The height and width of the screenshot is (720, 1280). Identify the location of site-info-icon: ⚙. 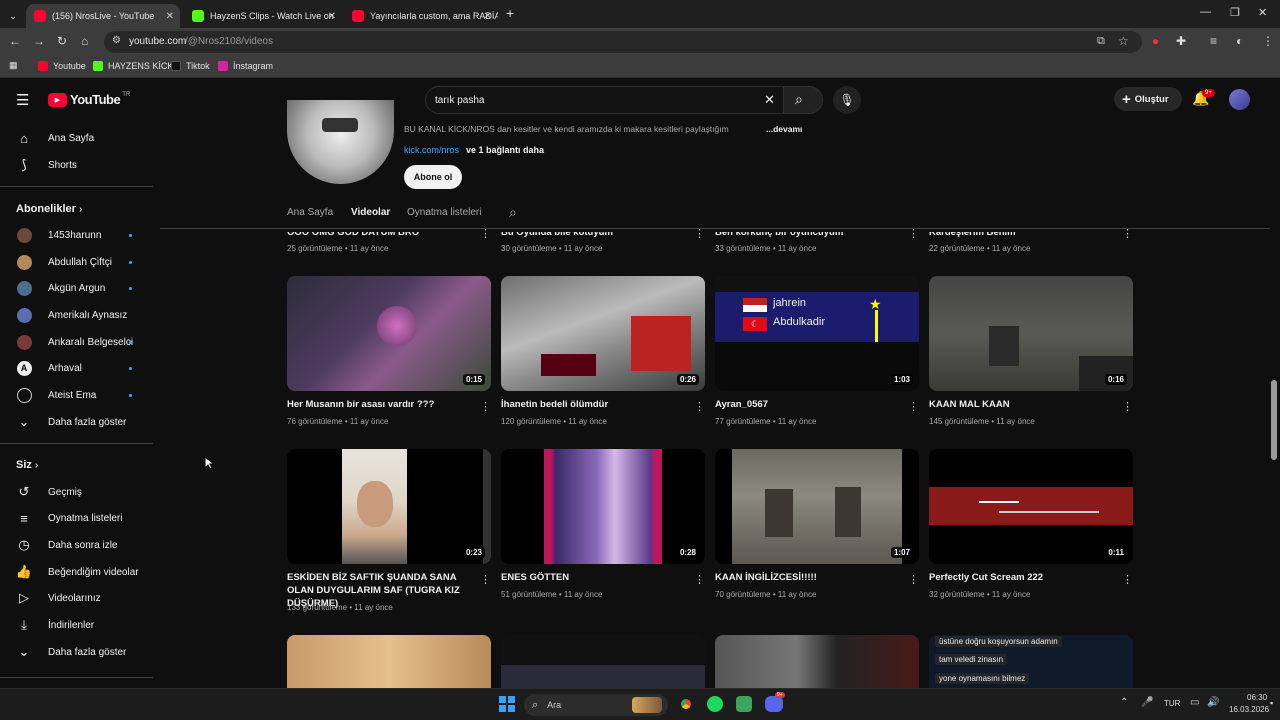
(116, 40).